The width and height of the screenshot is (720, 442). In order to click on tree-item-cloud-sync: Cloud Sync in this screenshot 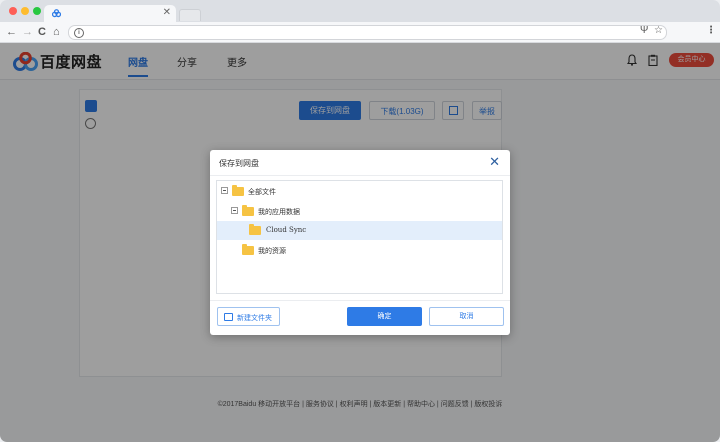, I will do `click(359, 230)`.